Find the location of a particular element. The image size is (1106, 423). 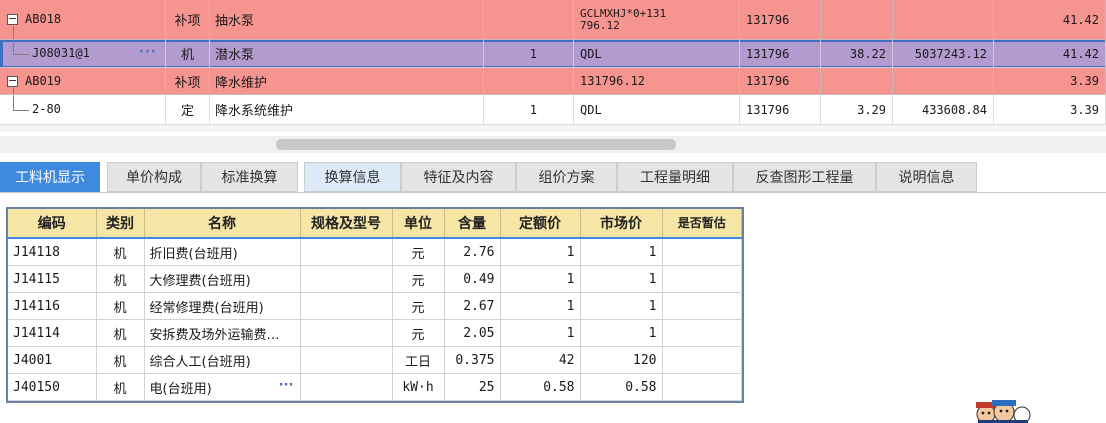

item-type: 机 is located at coordinates (188, 54).